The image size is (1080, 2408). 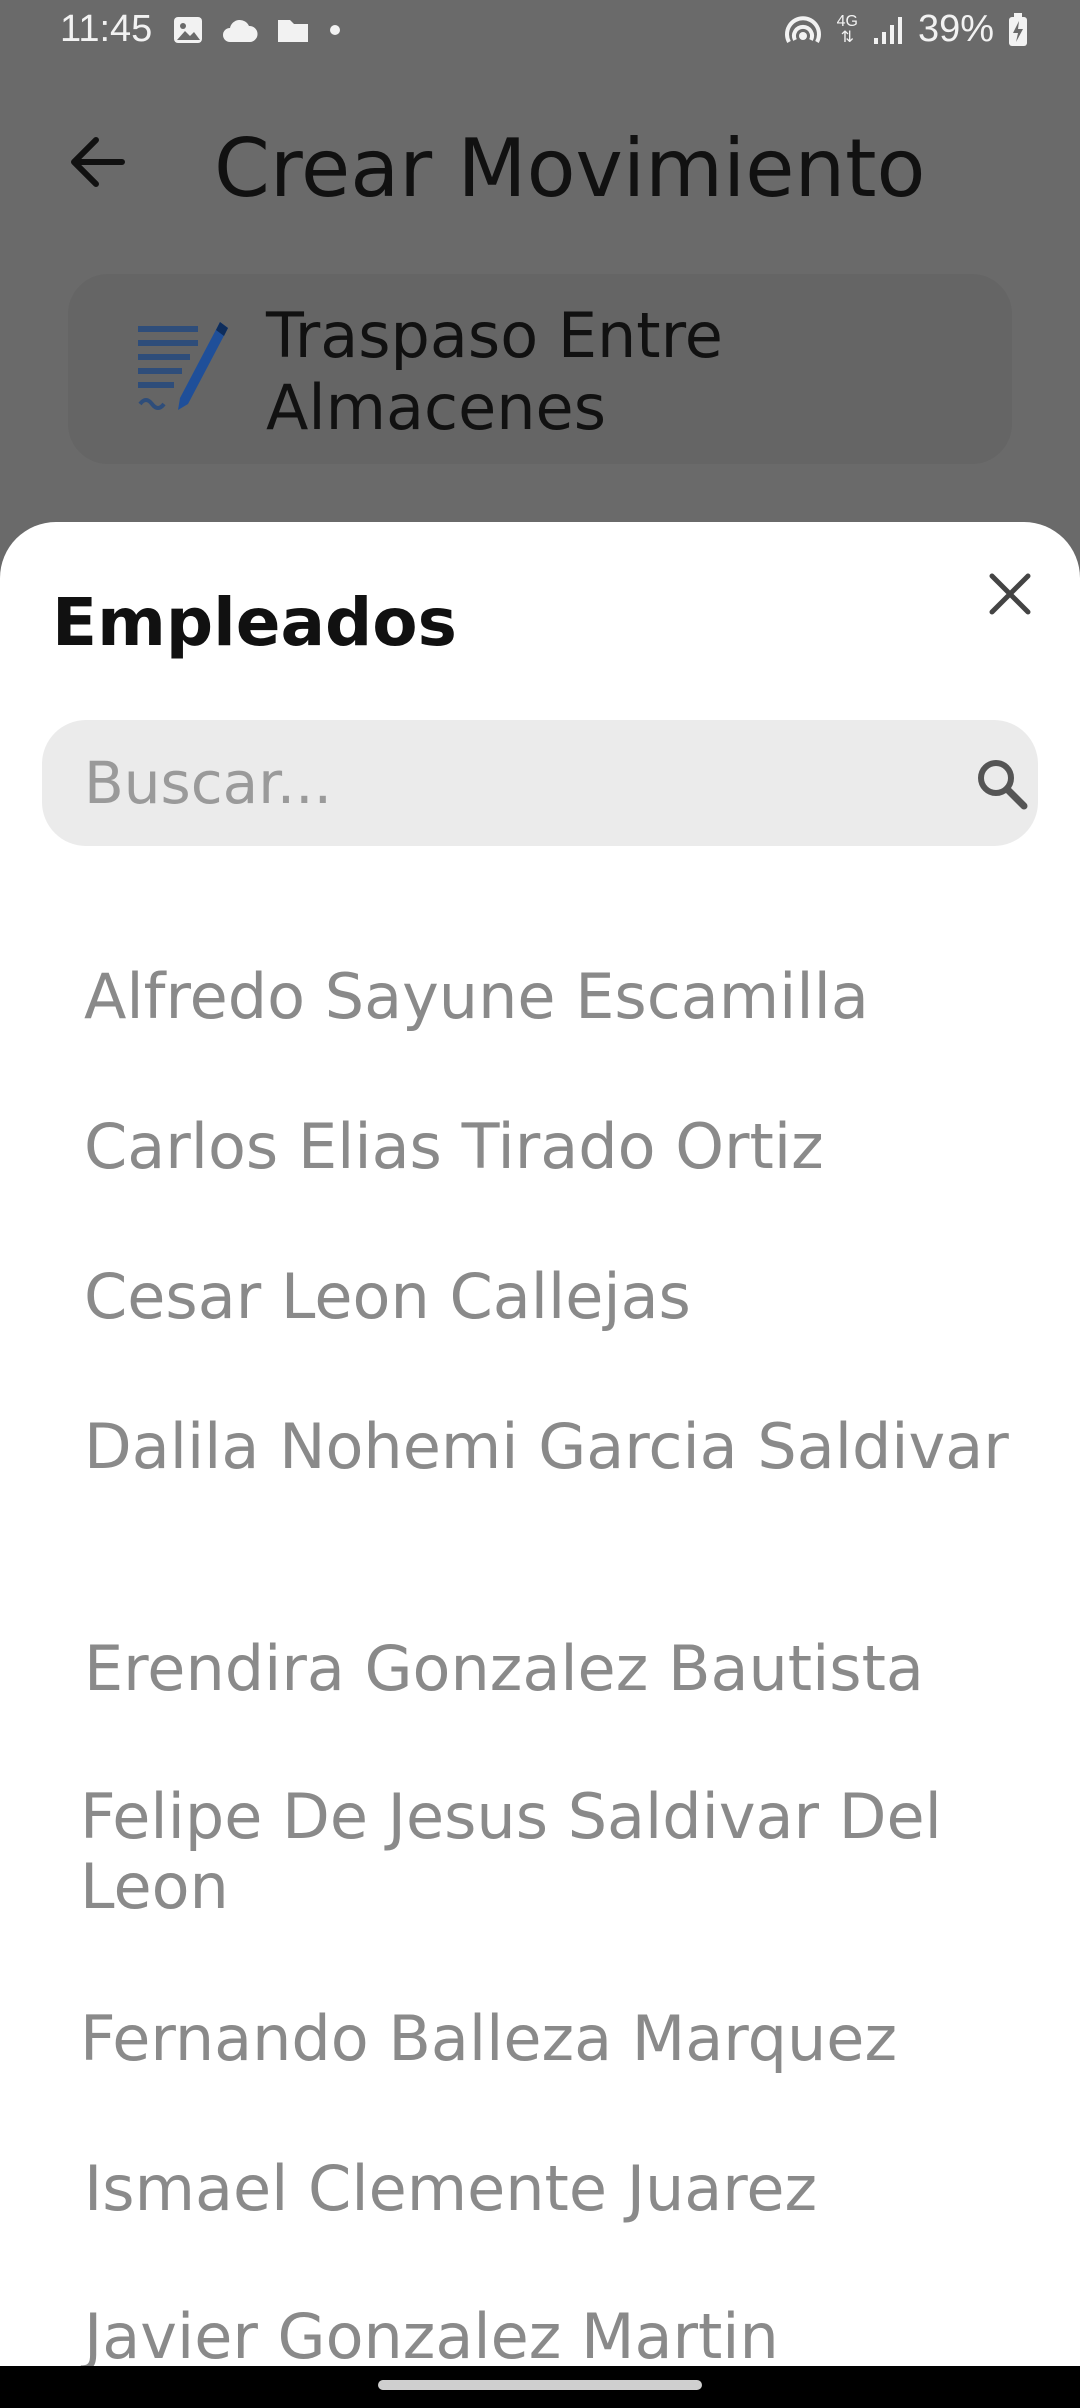 What do you see at coordinates (550, 2039) in the screenshot?
I see `employee-item: Fernando Balleza Marquez` at bounding box center [550, 2039].